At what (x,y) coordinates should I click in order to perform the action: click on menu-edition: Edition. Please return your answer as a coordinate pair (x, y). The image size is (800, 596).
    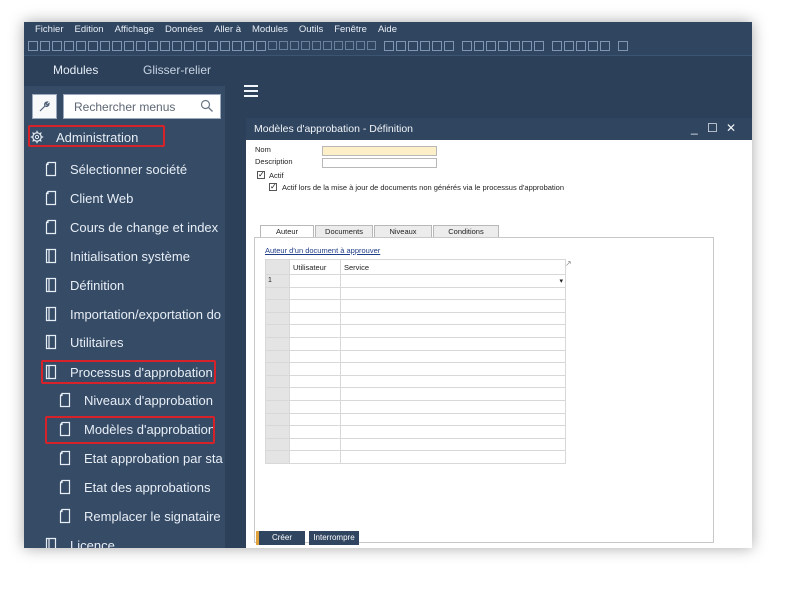
    Looking at the image, I should click on (89, 29).